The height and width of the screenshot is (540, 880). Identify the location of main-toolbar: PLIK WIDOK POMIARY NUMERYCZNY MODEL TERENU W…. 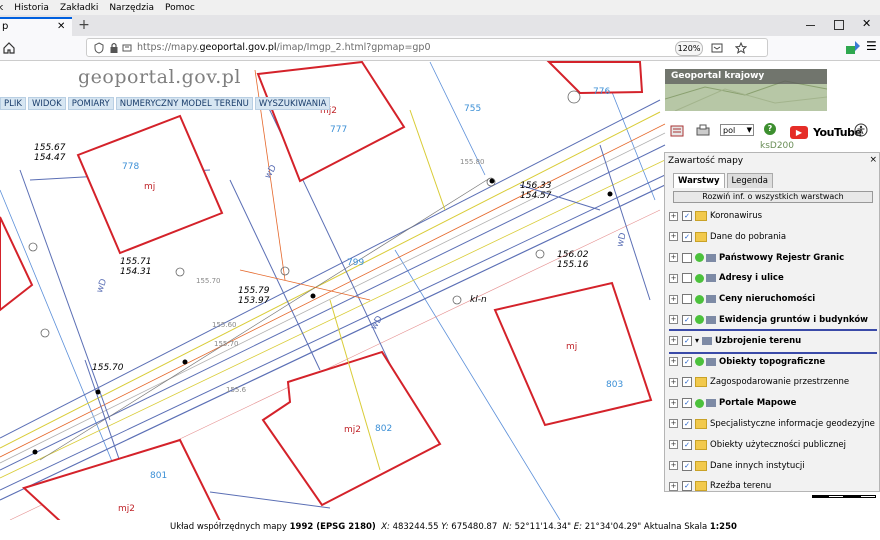
(166, 103).